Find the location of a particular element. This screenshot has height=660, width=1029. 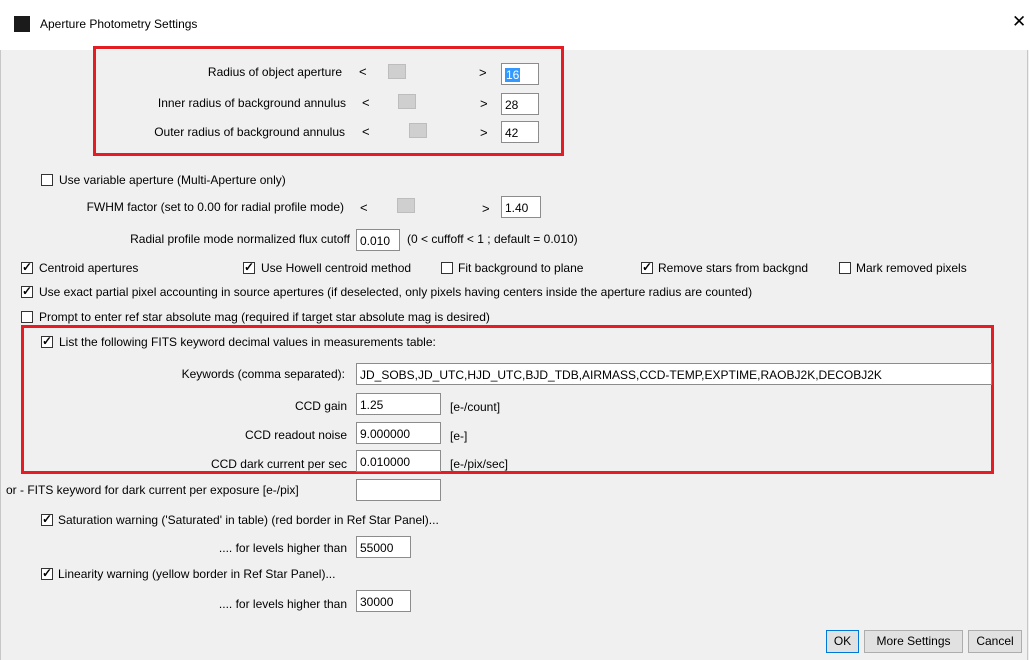

variable-aperture-checkbox is located at coordinates (47, 180).